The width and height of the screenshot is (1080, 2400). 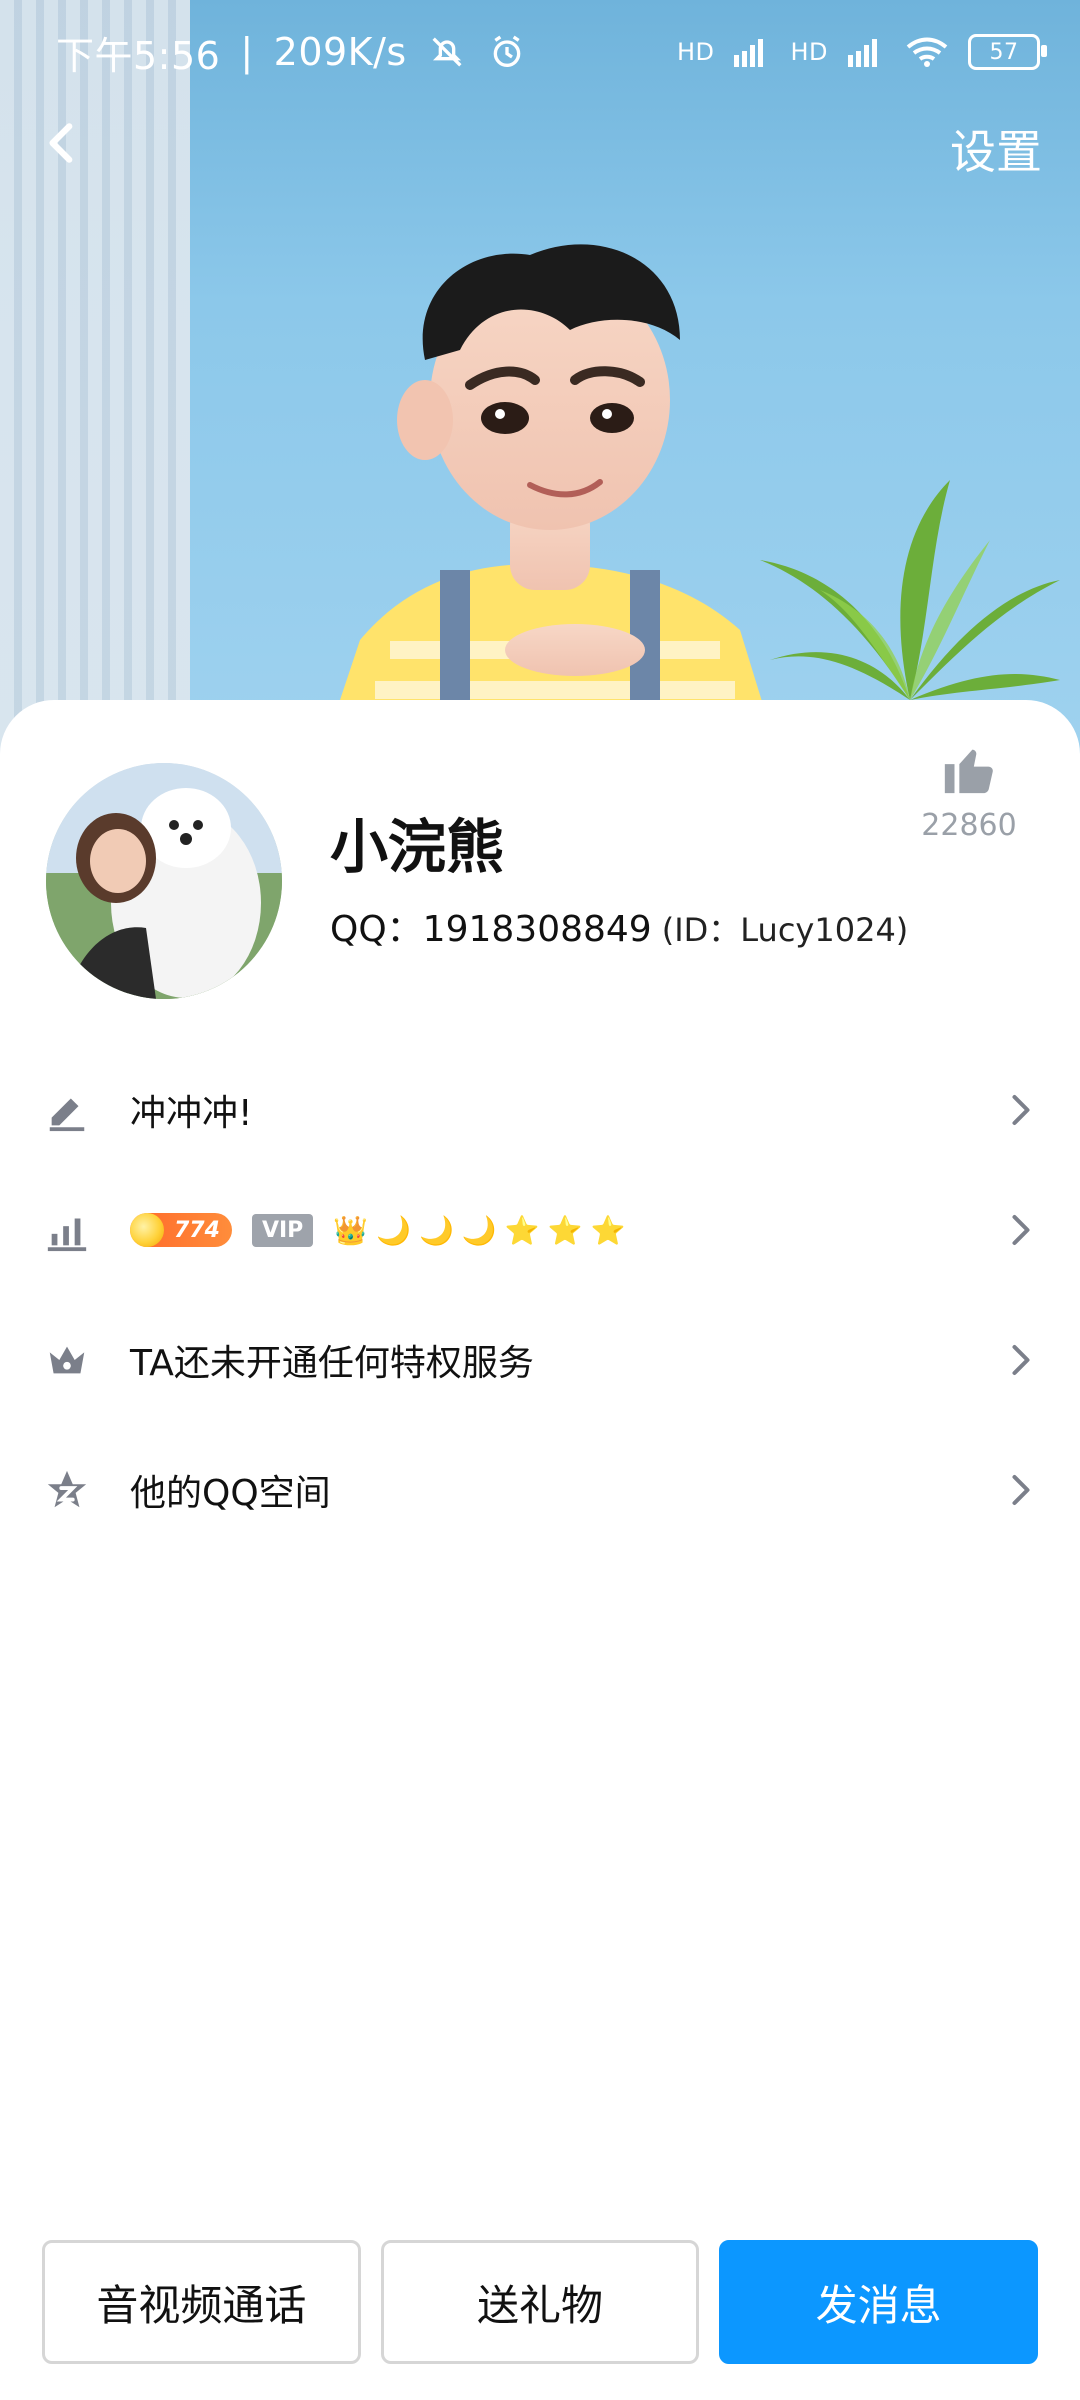 What do you see at coordinates (332, 1363) in the screenshot?
I see `privilege-text: TA还未开通任何特权服务` at bounding box center [332, 1363].